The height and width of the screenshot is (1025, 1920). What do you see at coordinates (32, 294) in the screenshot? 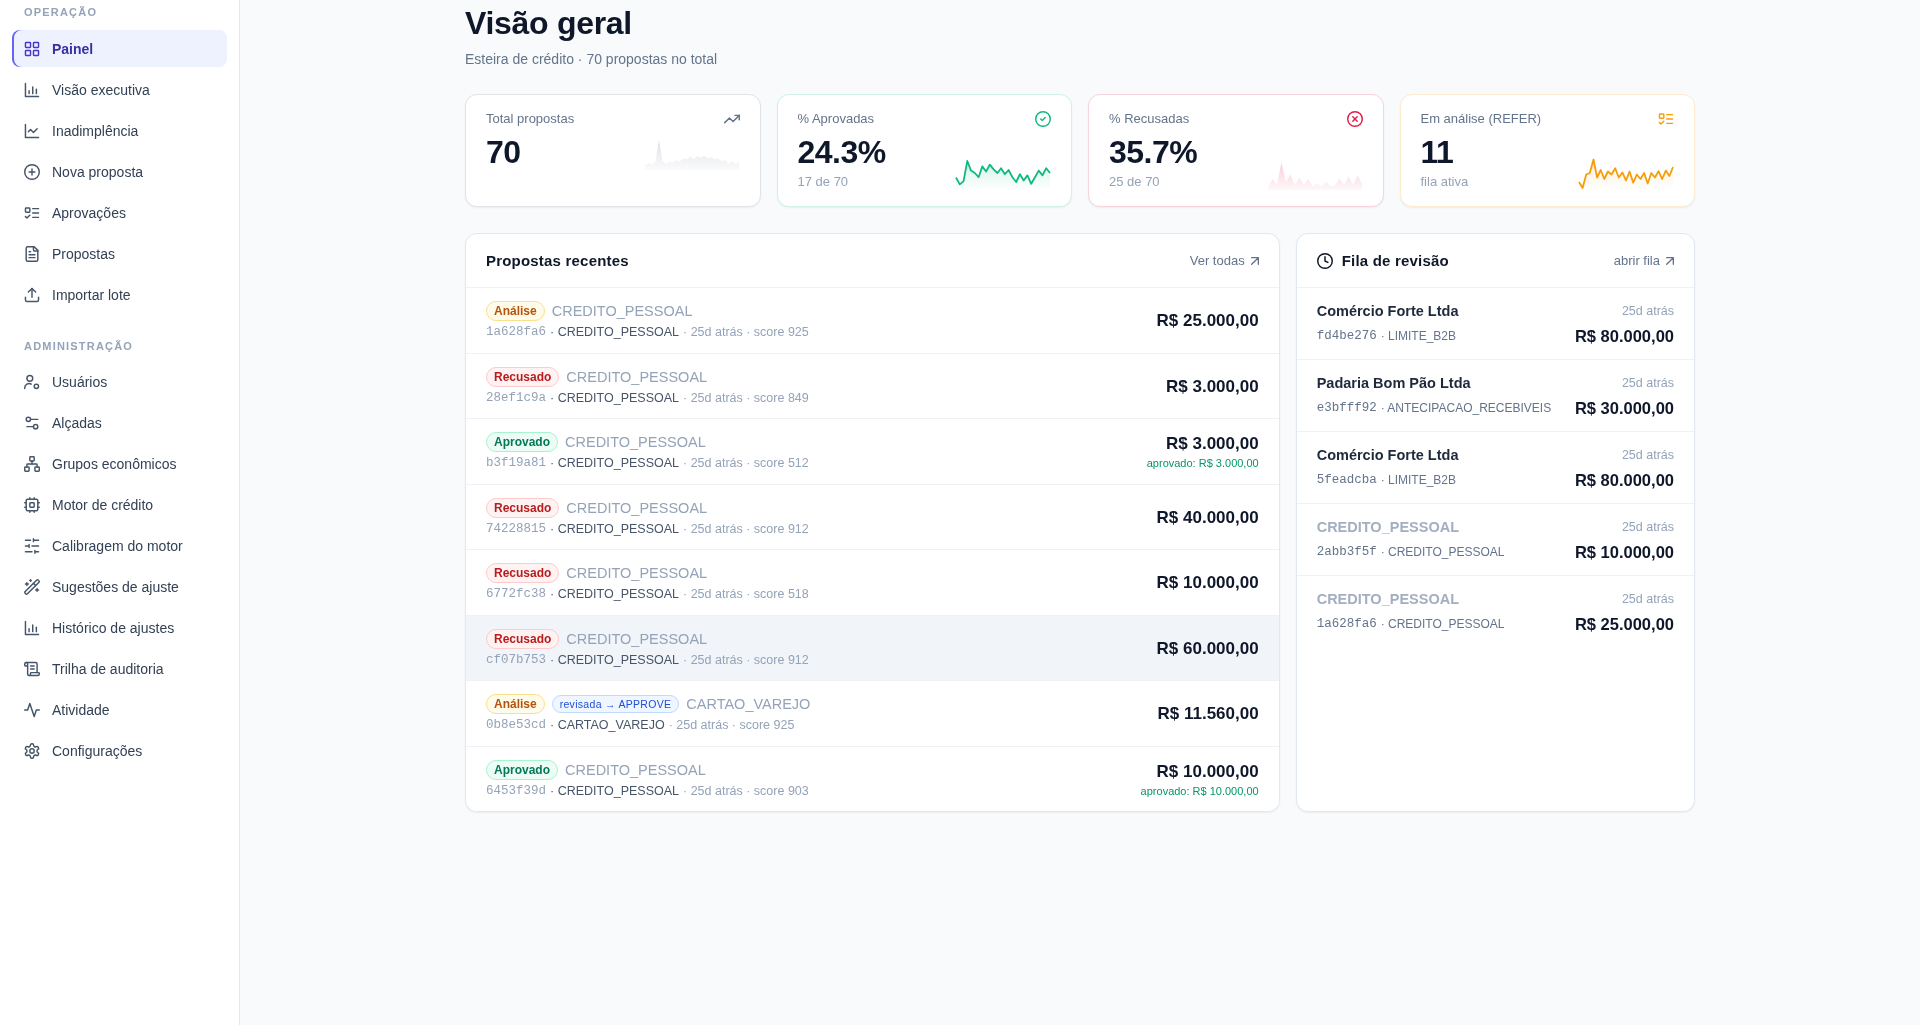
I see `upload-icon` at bounding box center [32, 294].